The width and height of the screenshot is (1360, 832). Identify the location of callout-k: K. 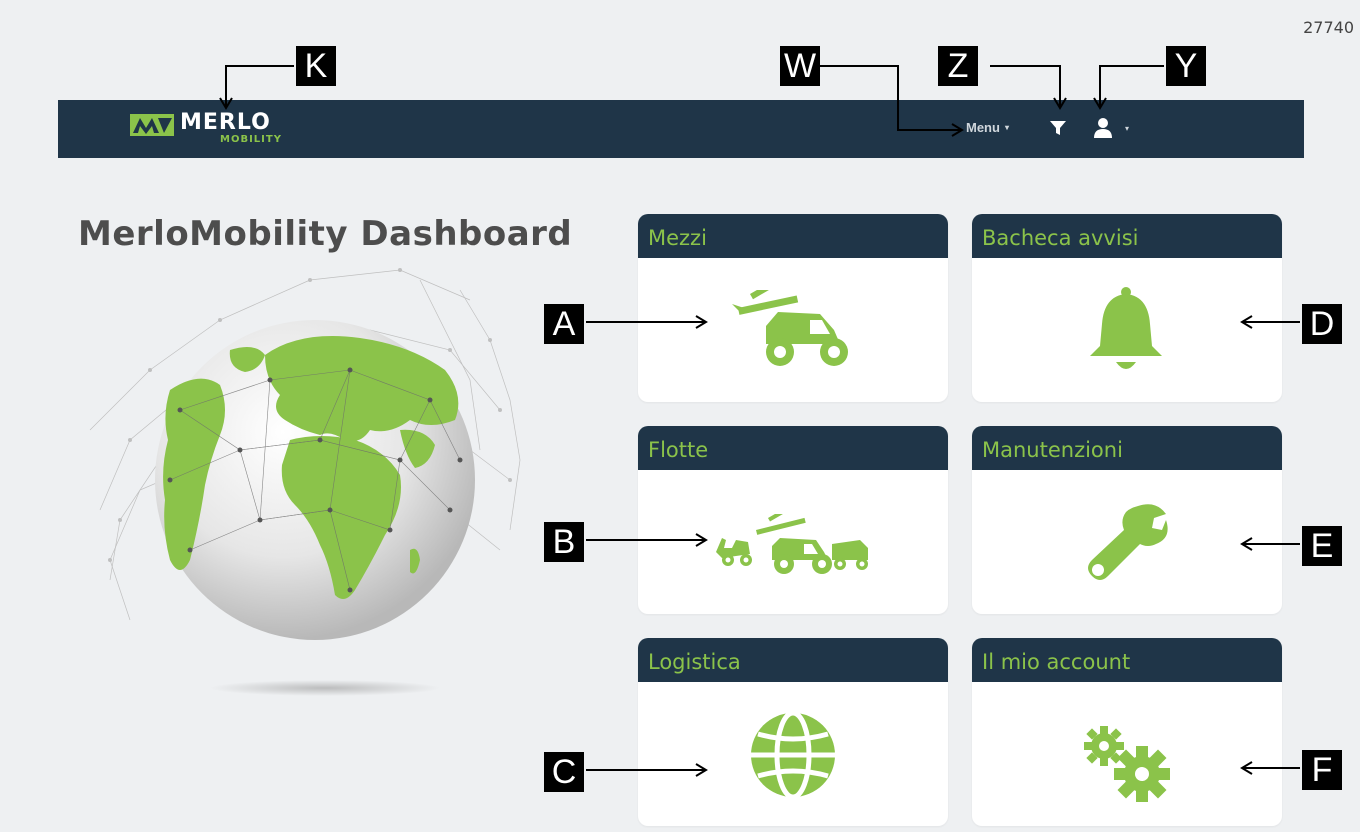
(316, 66).